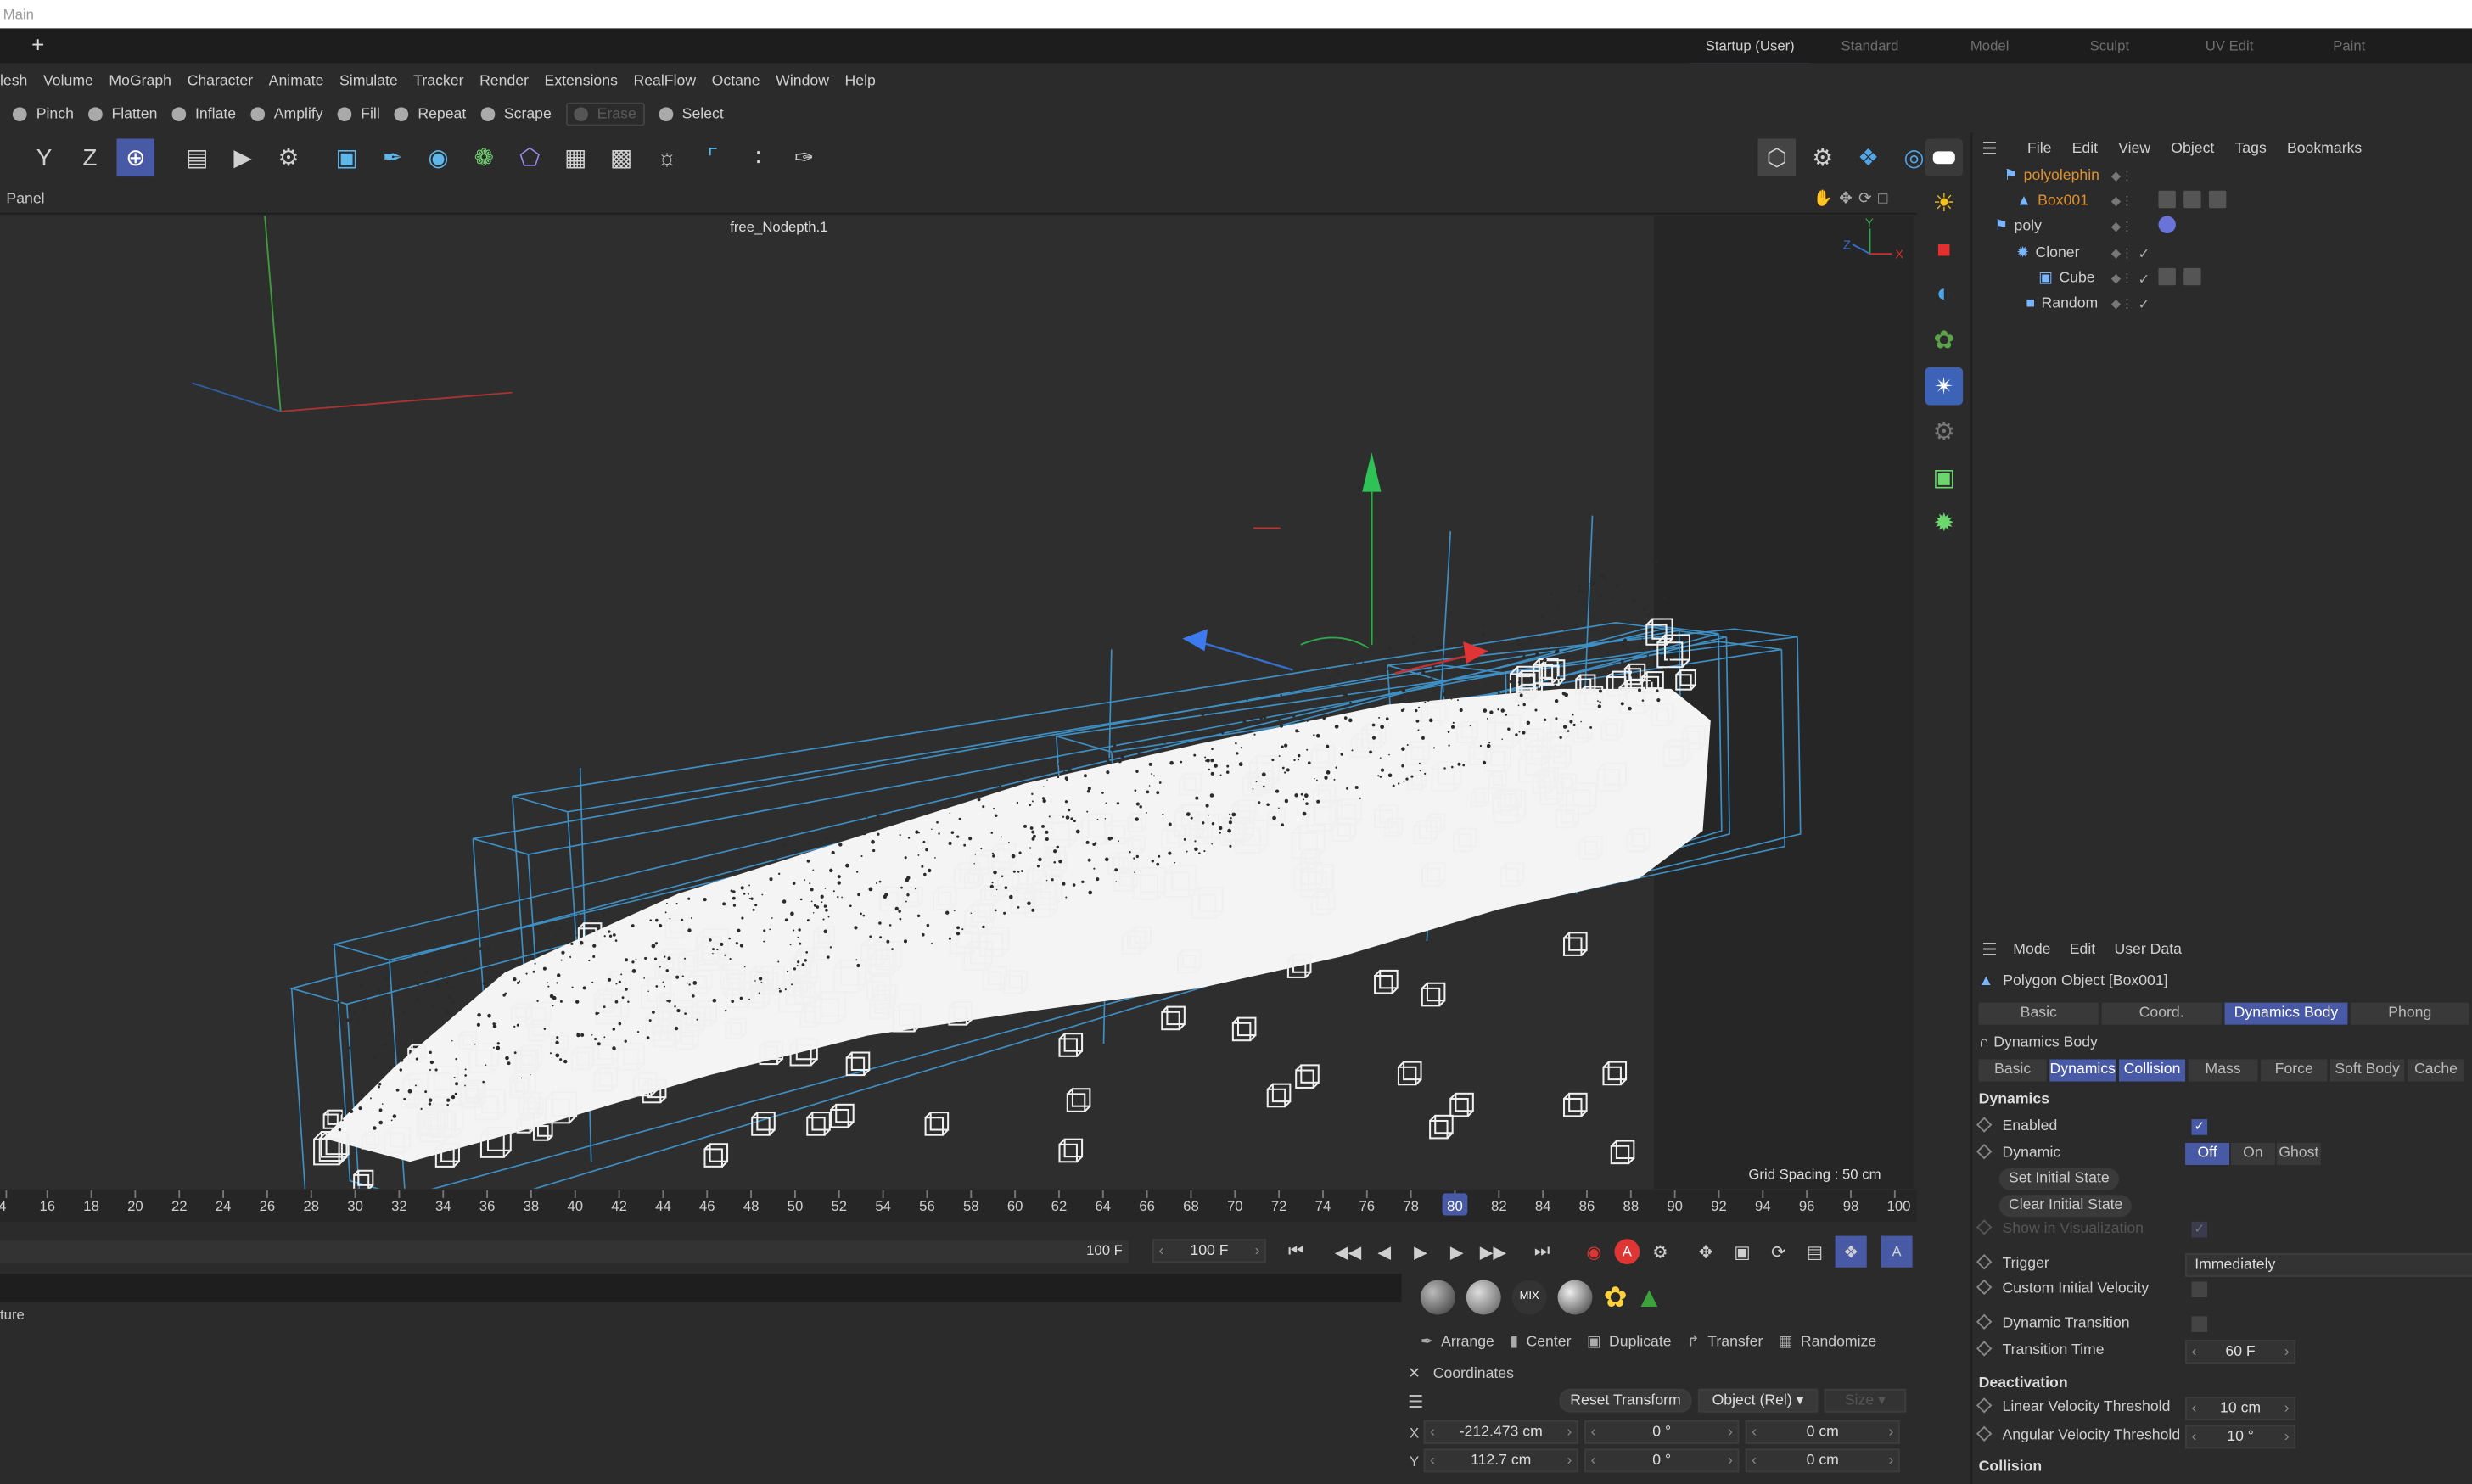  Describe the element at coordinates (44, 157) in the screenshot. I see `y-axis-toggle: Y` at that location.